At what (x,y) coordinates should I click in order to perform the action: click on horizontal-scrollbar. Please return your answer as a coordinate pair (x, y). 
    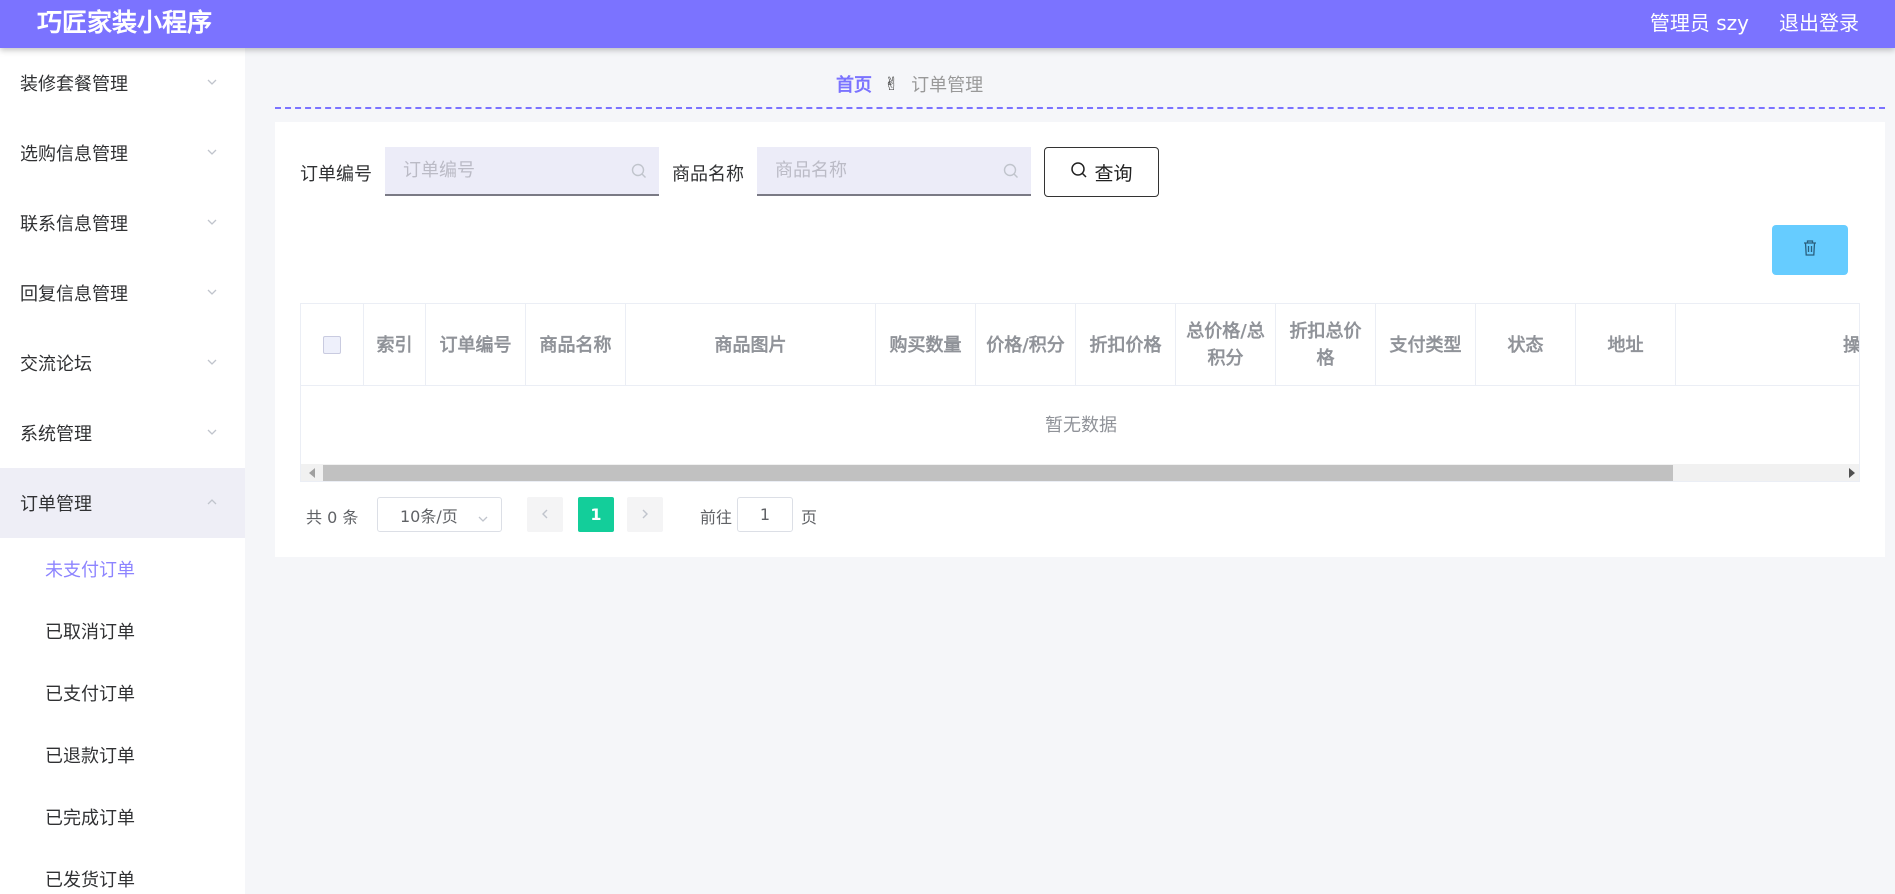
    Looking at the image, I should click on (1080, 472).